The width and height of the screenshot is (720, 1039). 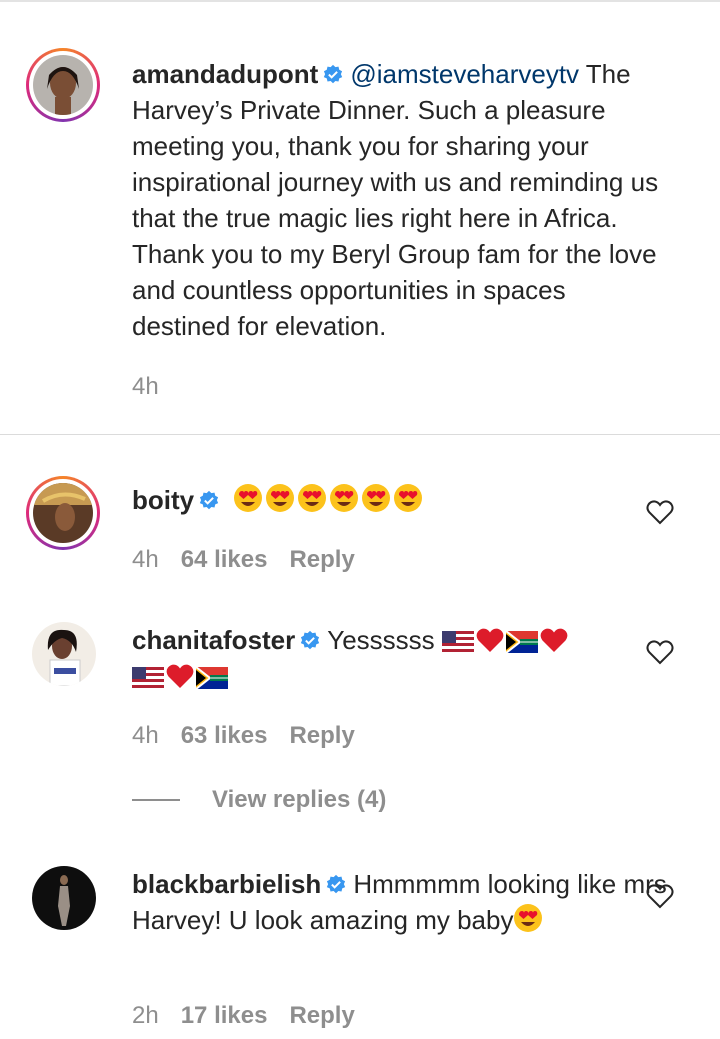 I want to click on likes-count: 64 likes, so click(x=224, y=560).